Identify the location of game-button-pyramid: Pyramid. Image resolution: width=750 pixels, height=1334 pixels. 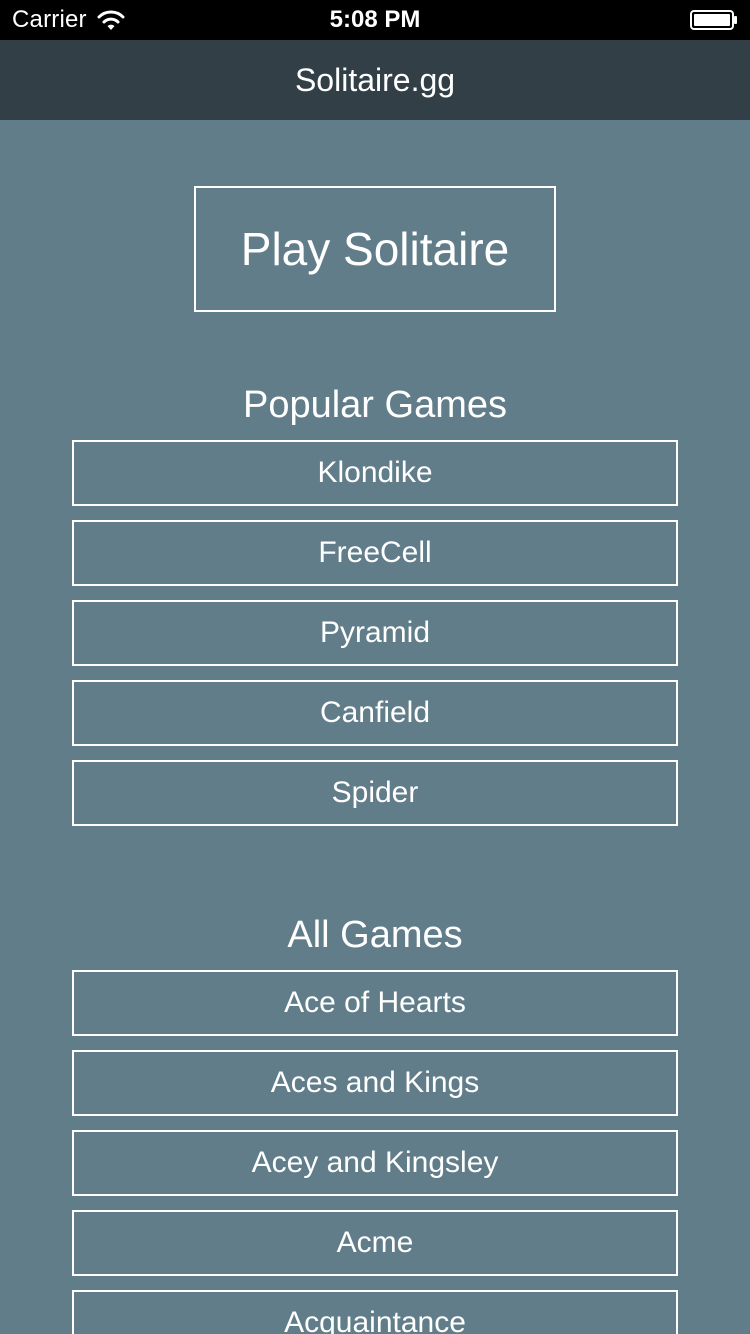
(375, 633).